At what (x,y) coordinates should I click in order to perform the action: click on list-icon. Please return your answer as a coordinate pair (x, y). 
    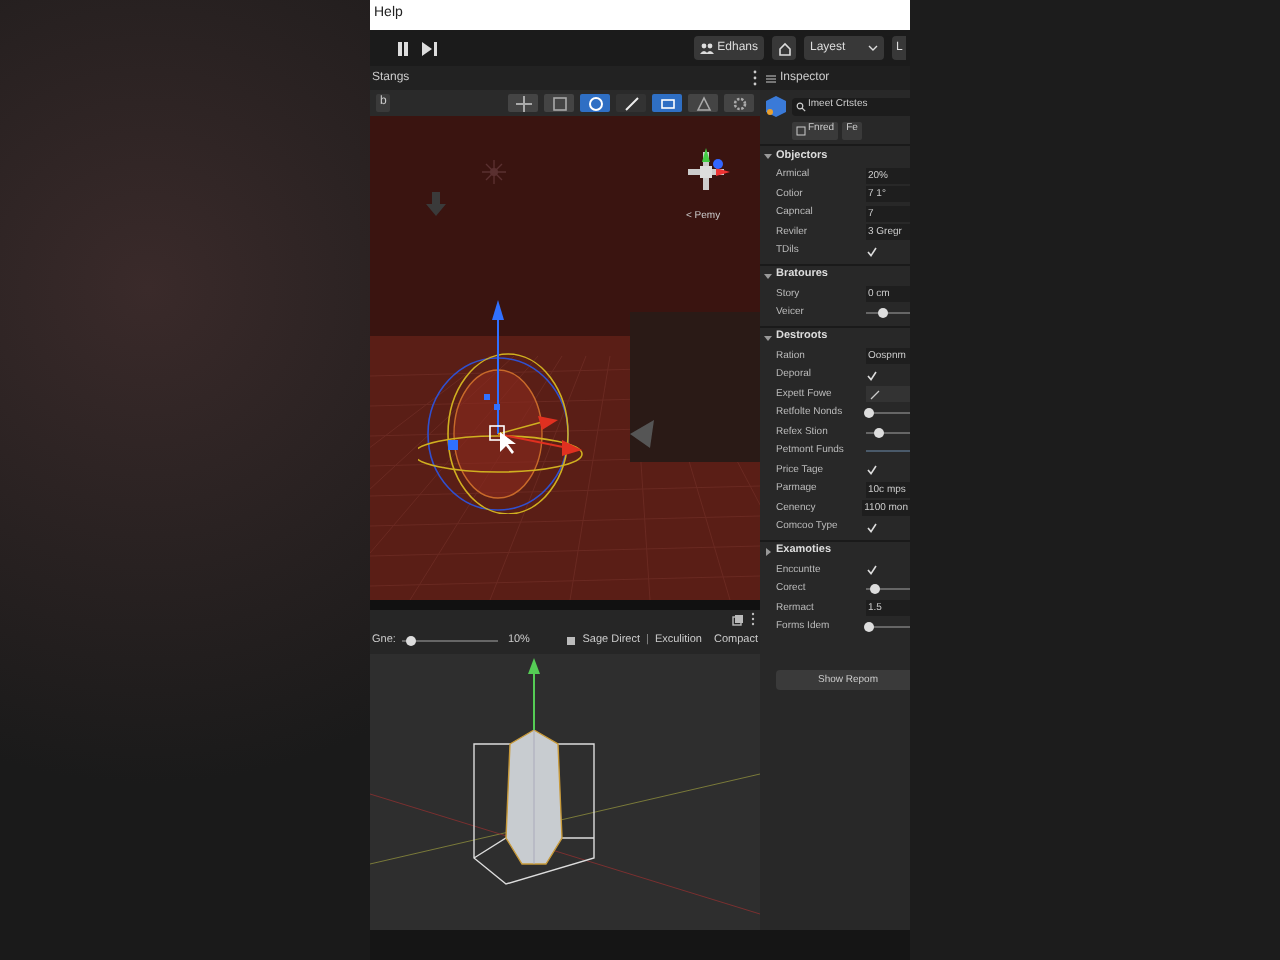
    Looking at the image, I should click on (771, 78).